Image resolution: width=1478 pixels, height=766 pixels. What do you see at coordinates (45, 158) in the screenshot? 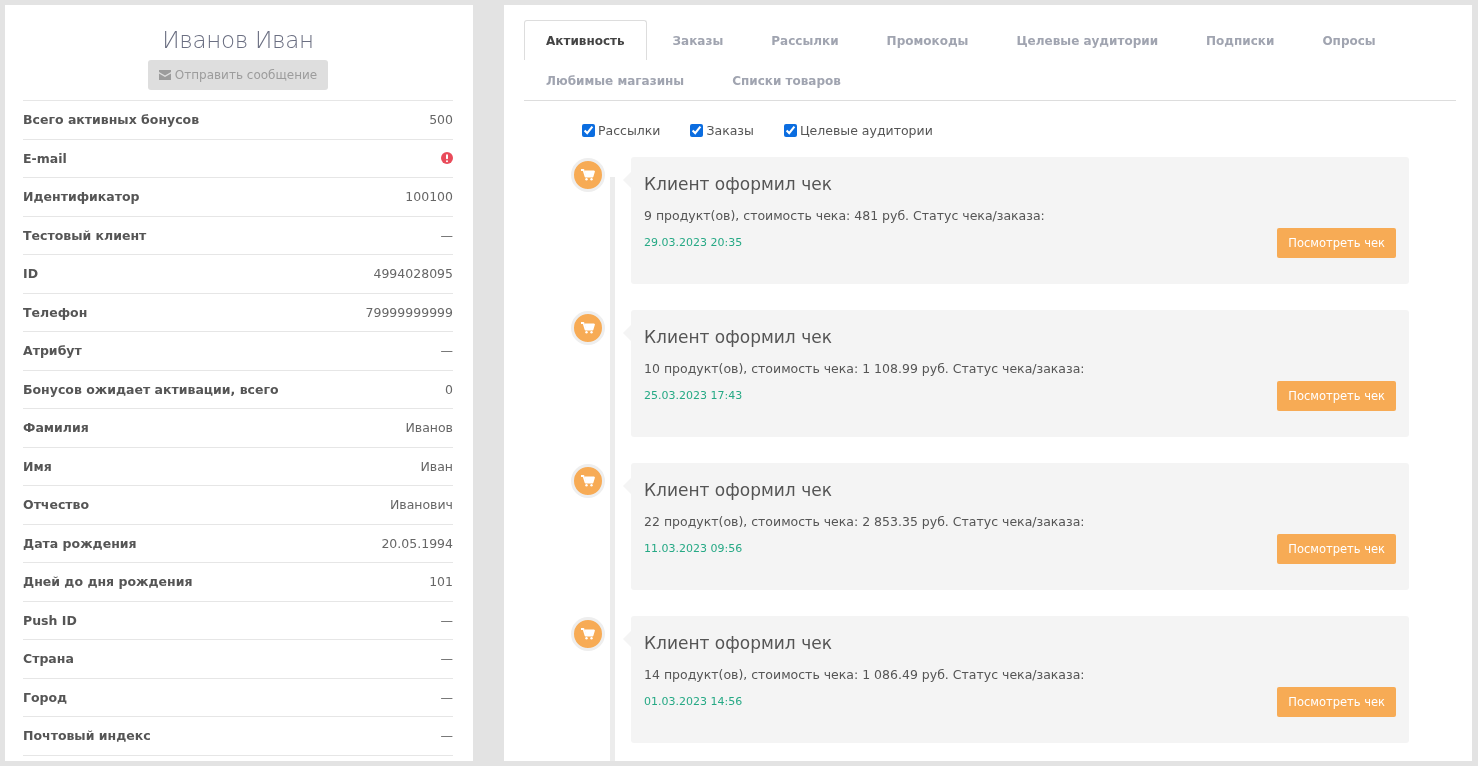
I see `field-label: E-mail` at bounding box center [45, 158].